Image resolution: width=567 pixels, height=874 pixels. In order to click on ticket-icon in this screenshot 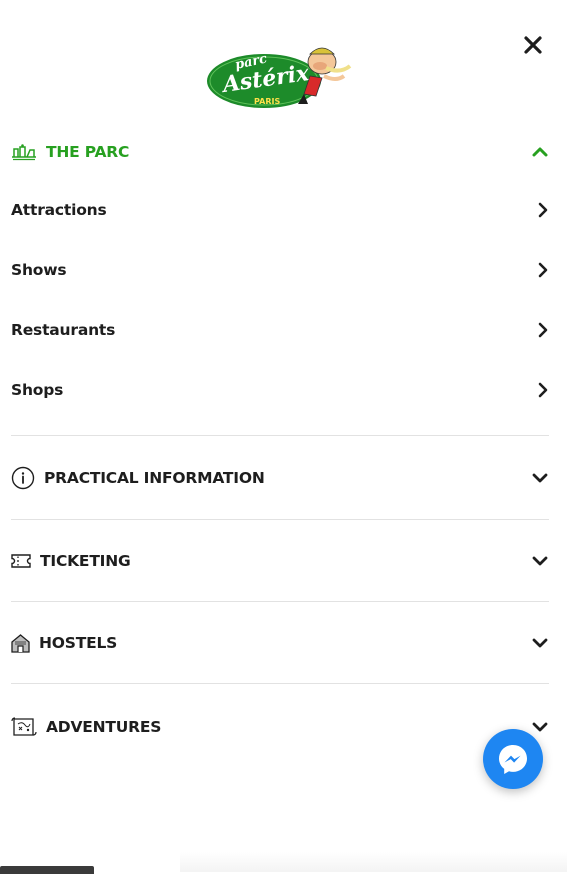, I will do `click(21, 561)`.